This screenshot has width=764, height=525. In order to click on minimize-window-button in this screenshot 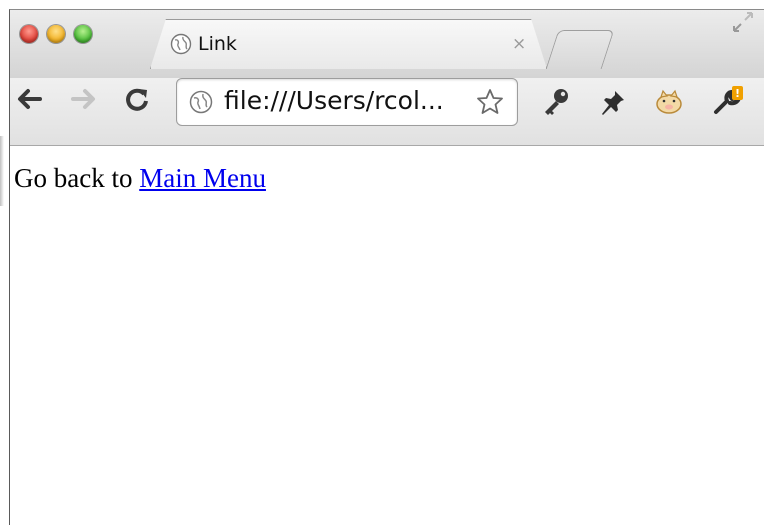, I will do `click(56, 34)`.